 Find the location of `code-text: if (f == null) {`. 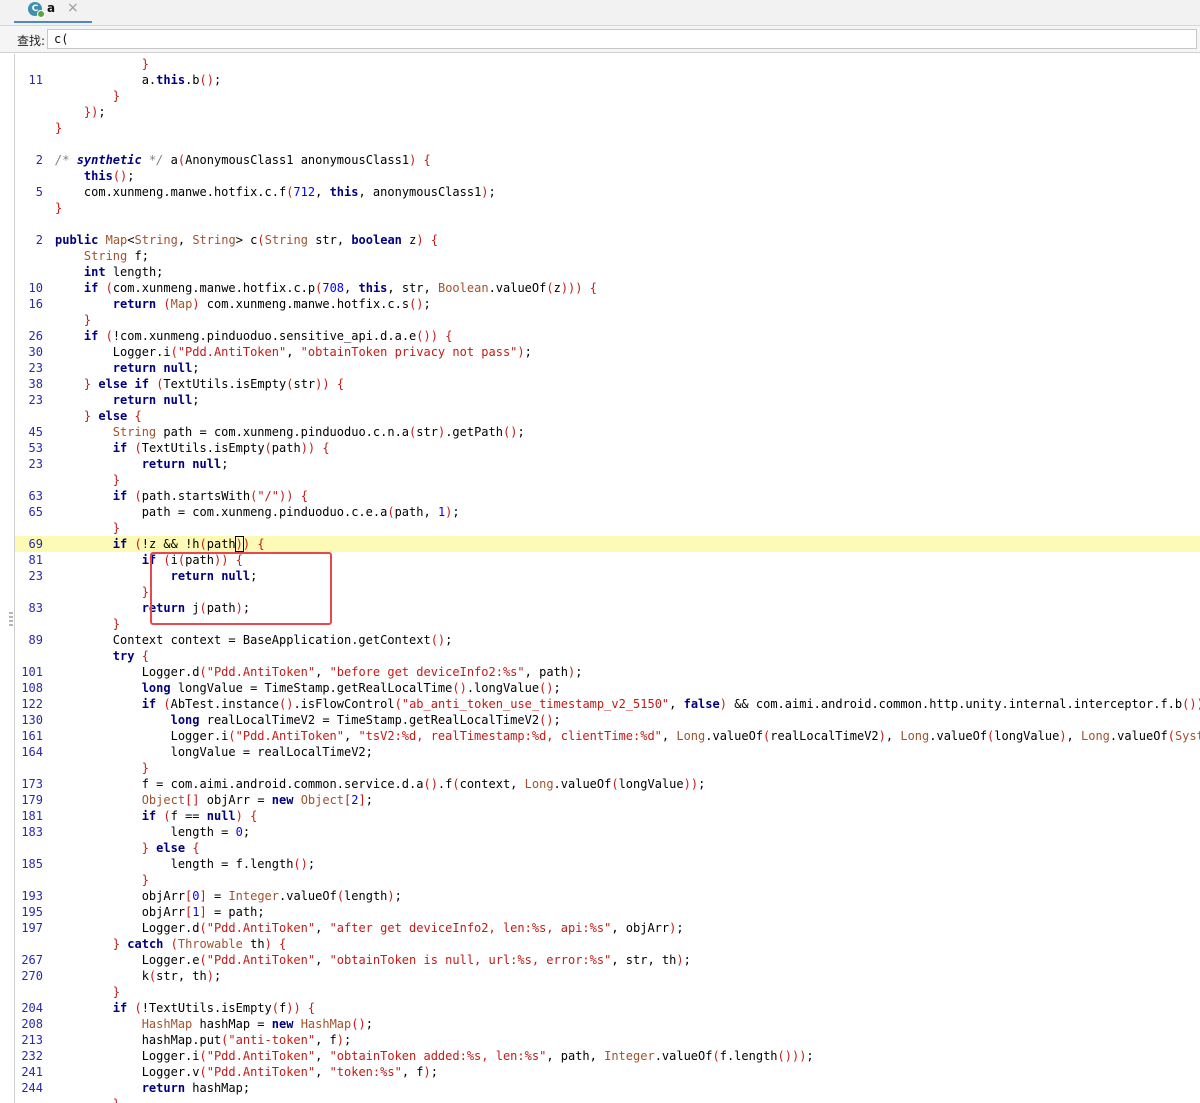

code-text: if (f == null) { is located at coordinates (156, 816).